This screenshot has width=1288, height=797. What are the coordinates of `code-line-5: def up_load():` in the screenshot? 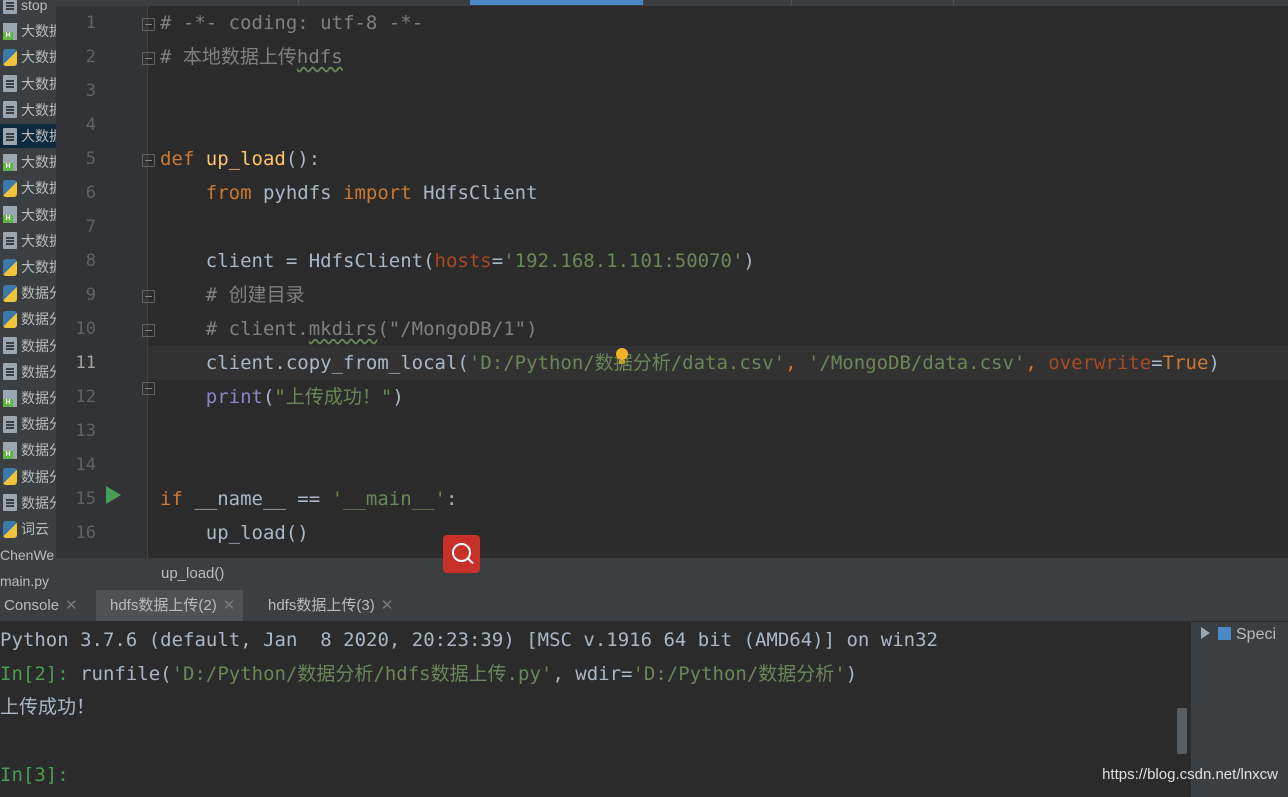 It's located at (240, 159).